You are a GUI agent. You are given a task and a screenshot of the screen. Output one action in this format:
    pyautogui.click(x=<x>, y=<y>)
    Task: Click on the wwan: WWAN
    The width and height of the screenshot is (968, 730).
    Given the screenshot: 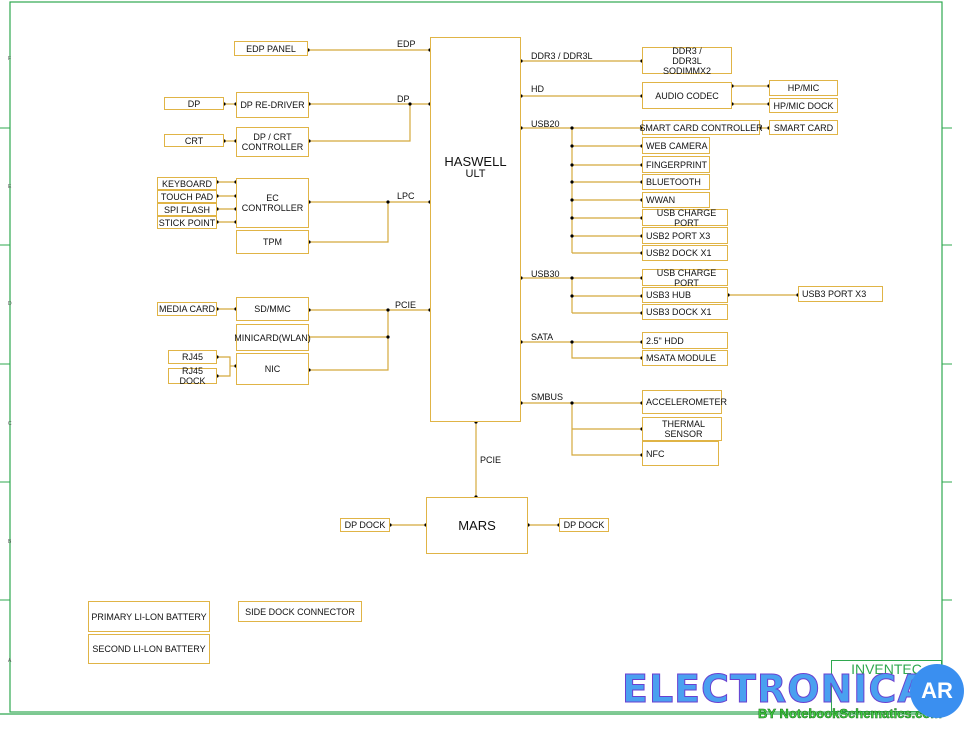 What is the action you would take?
    pyautogui.click(x=676, y=200)
    